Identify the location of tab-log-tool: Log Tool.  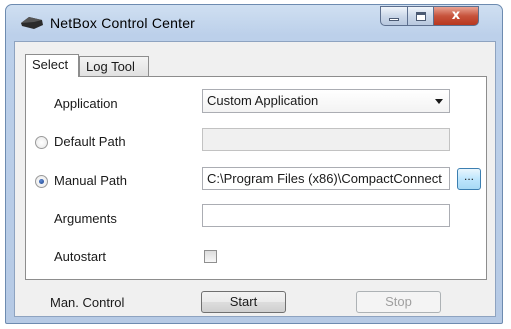
(114, 66).